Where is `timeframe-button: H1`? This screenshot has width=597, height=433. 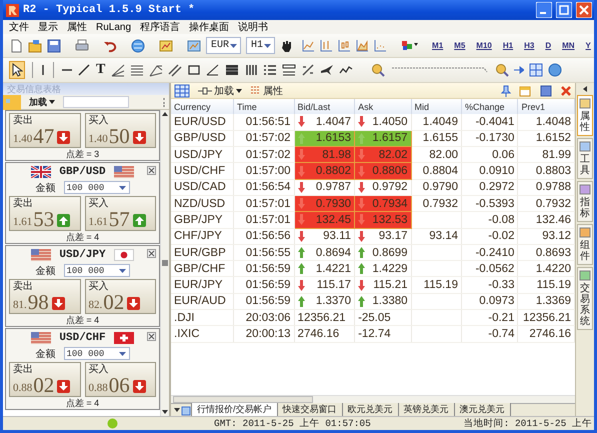 timeframe-button: H1 is located at coordinates (508, 45).